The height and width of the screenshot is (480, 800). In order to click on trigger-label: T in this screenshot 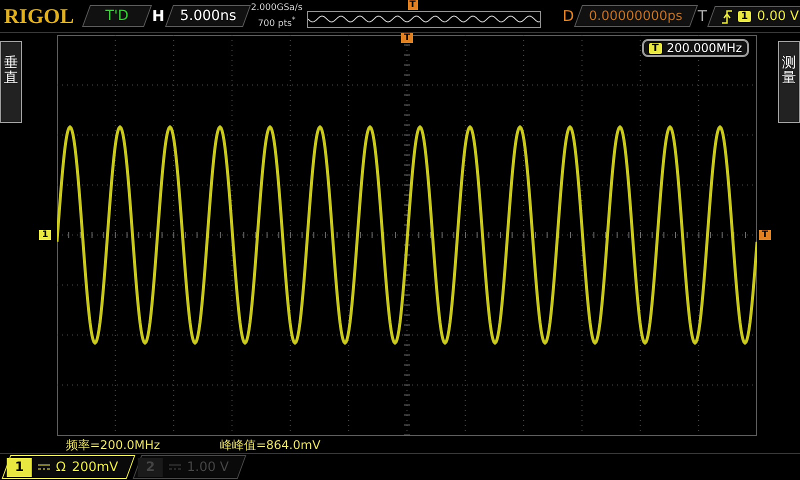, I will do `click(702, 16)`.